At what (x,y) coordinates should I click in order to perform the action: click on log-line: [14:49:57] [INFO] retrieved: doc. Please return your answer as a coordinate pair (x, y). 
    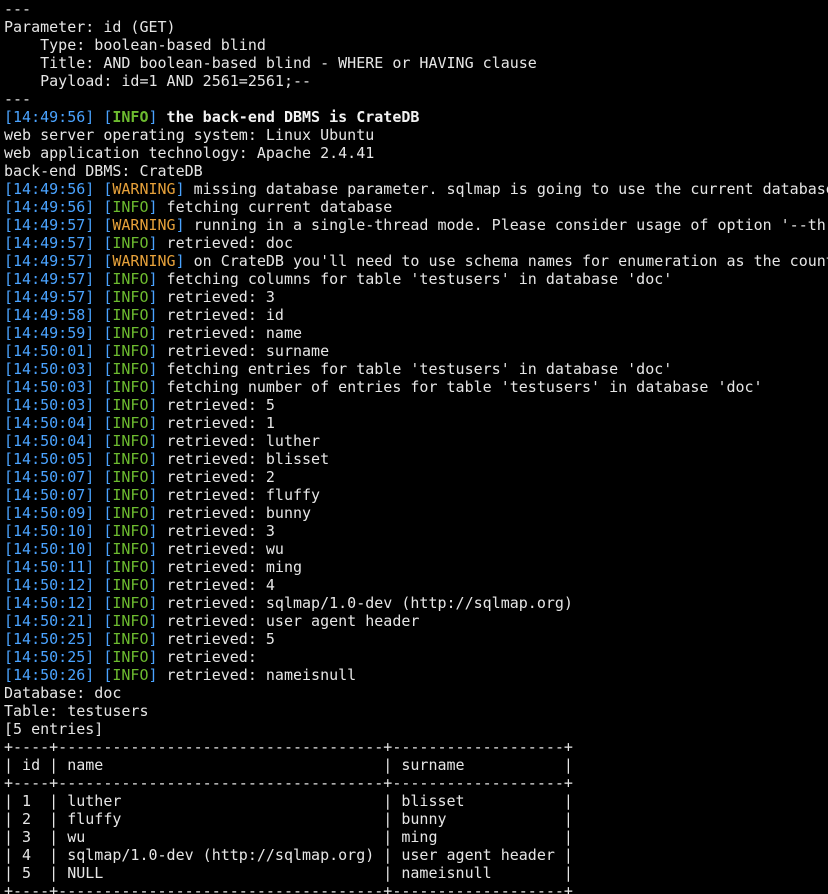
    Looking at the image, I should click on (148, 243).